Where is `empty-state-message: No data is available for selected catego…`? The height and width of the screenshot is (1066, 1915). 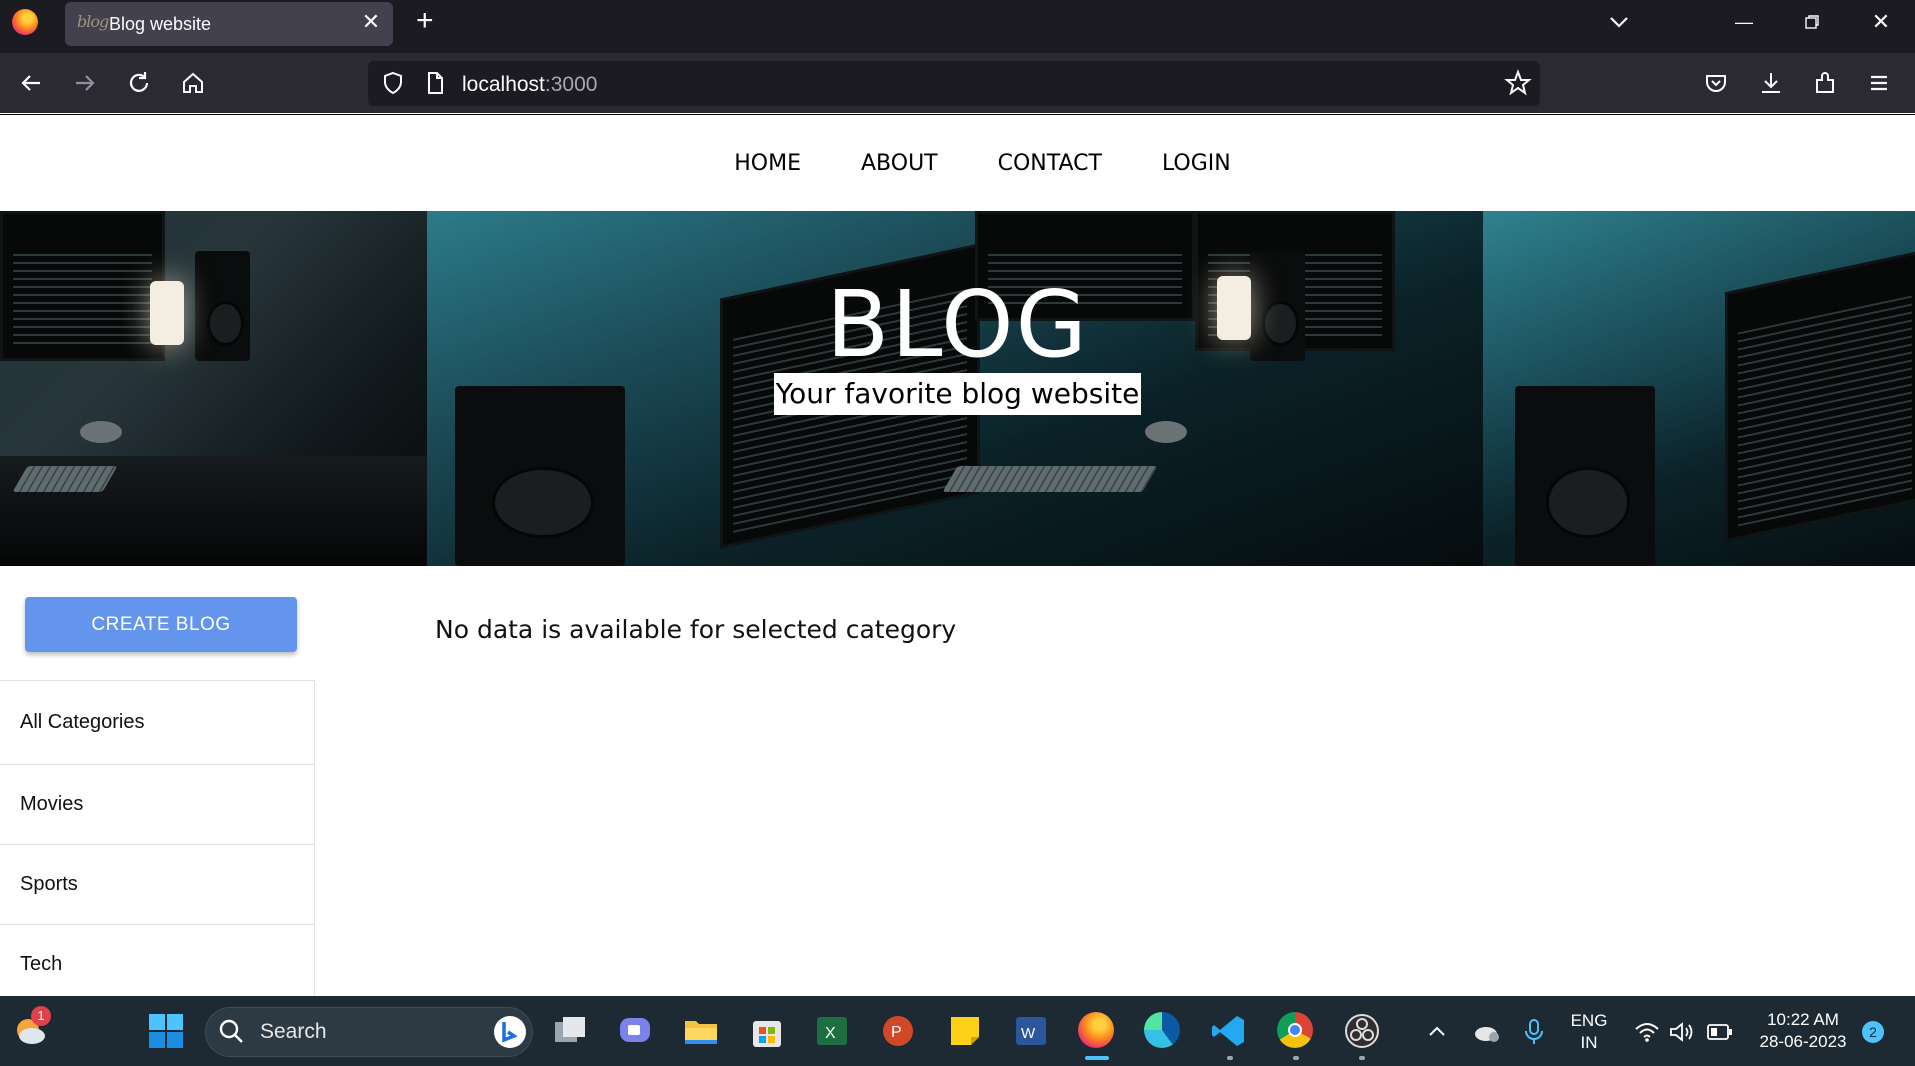 empty-state-message: No data is available for selected catego… is located at coordinates (696, 629).